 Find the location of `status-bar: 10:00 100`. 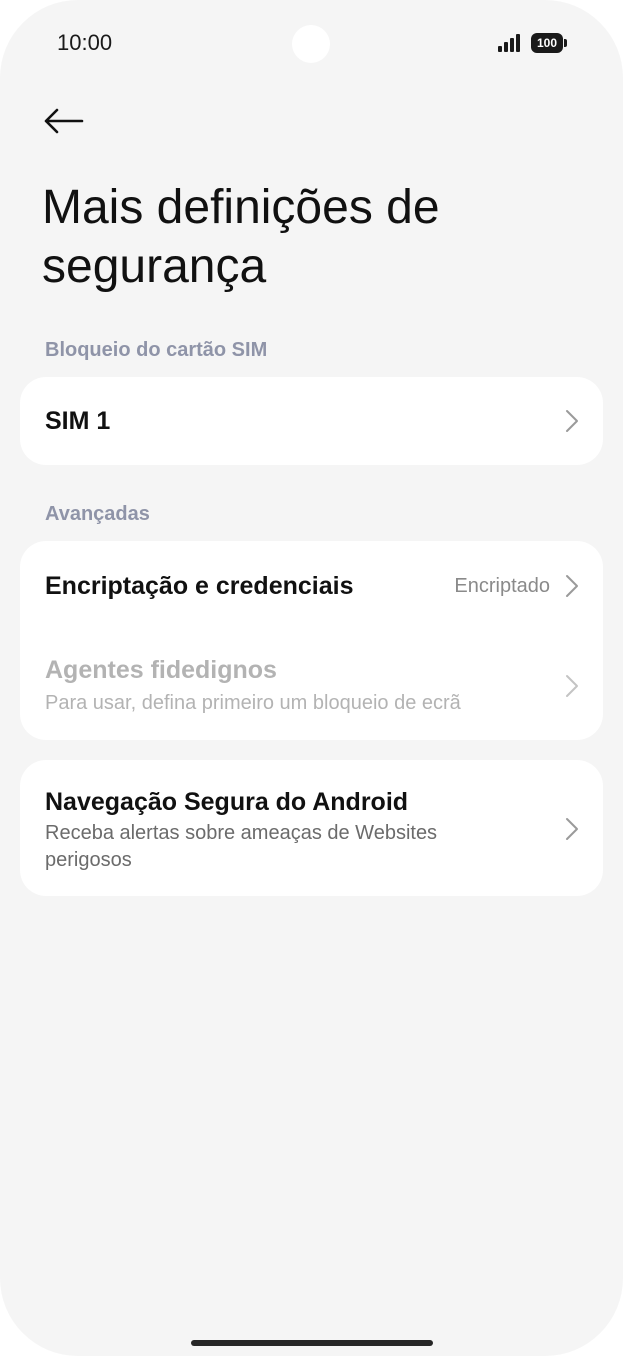

status-bar: 10:00 100 is located at coordinates (311, 45).